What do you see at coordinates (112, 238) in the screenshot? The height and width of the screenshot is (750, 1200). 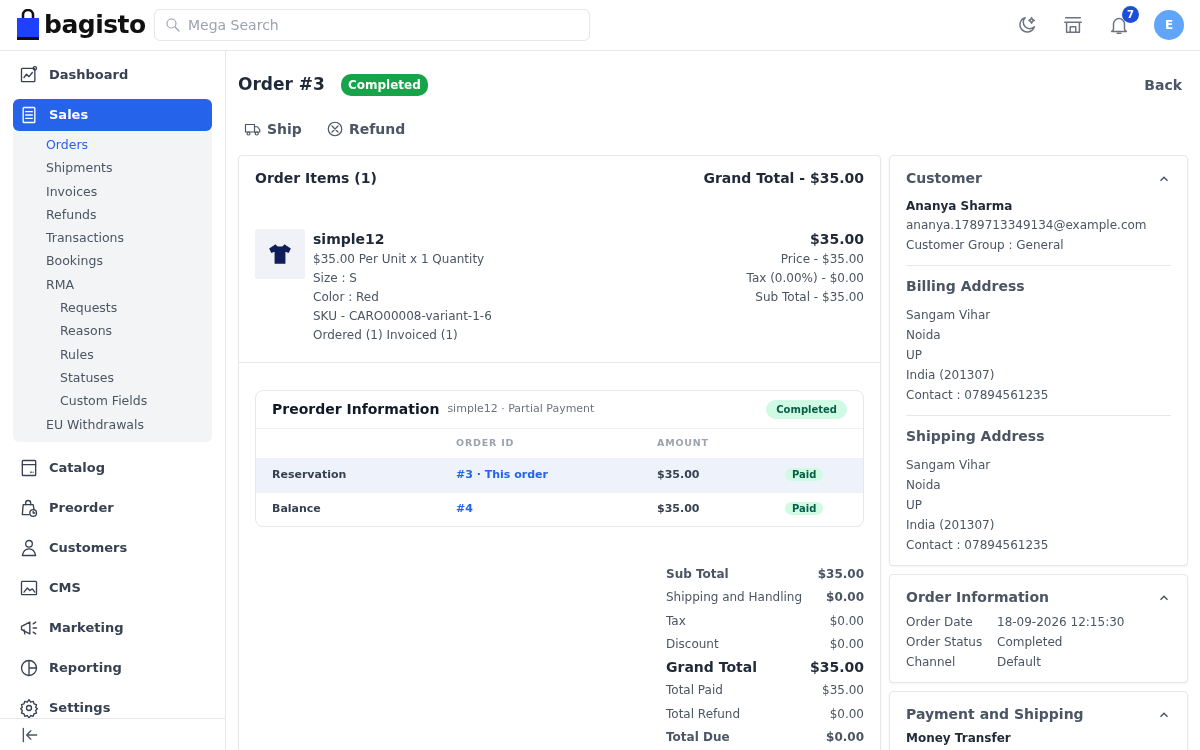 I see `sidebar-subitem: Transactions` at bounding box center [112, 238].